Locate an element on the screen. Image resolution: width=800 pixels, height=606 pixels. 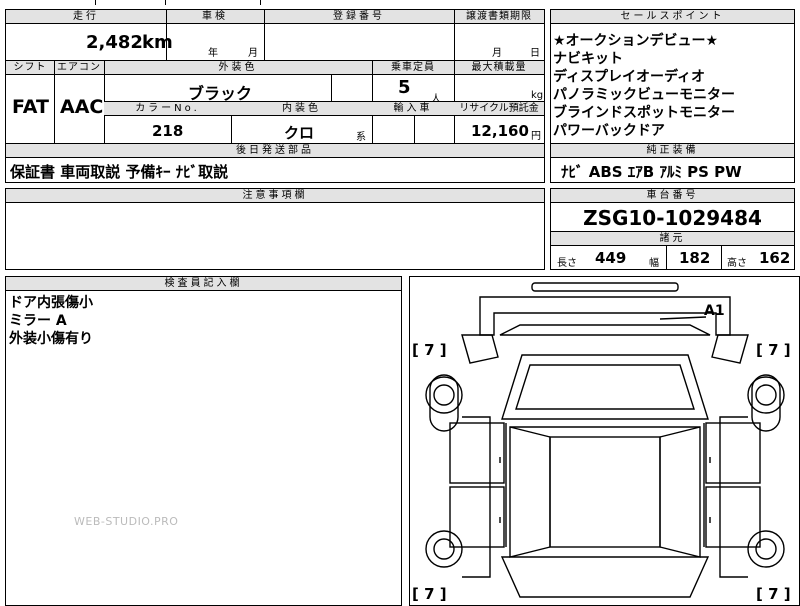
genuine-equipment-panel: 純正装備 ﾅﾋﾞ ABS ｴｱB ｱﾙﾐ PS PW is located at coordinates (672, 163).